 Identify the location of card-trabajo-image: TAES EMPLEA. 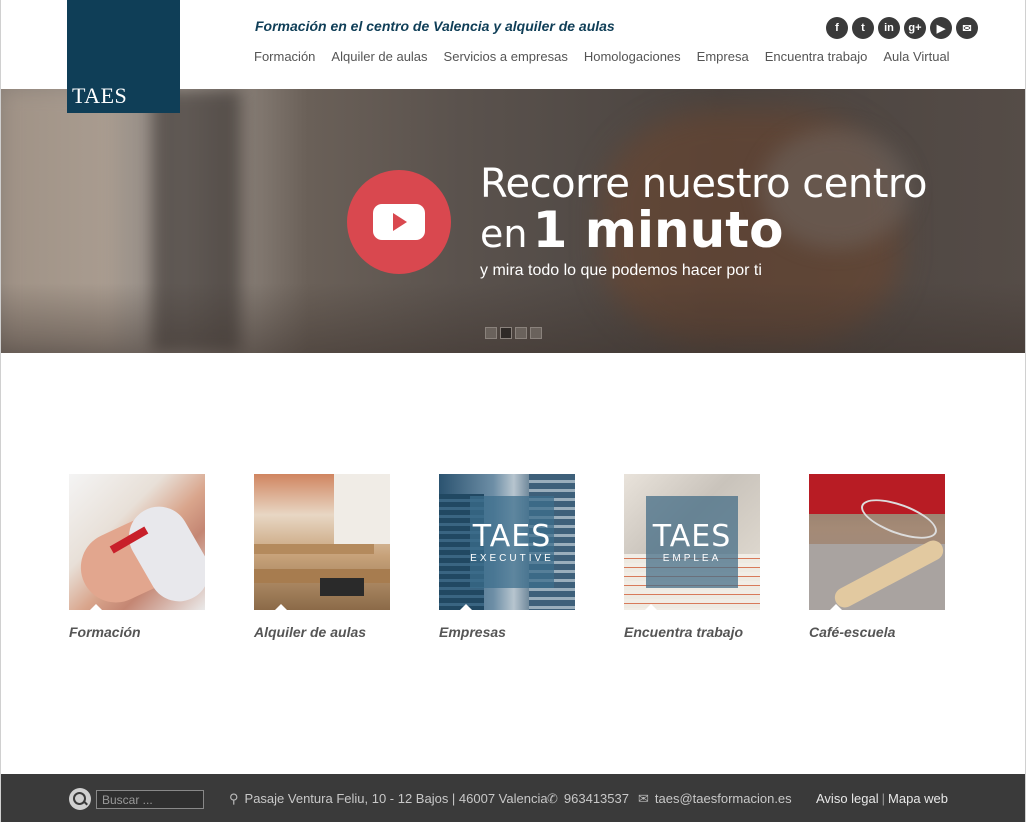
(692, 542).